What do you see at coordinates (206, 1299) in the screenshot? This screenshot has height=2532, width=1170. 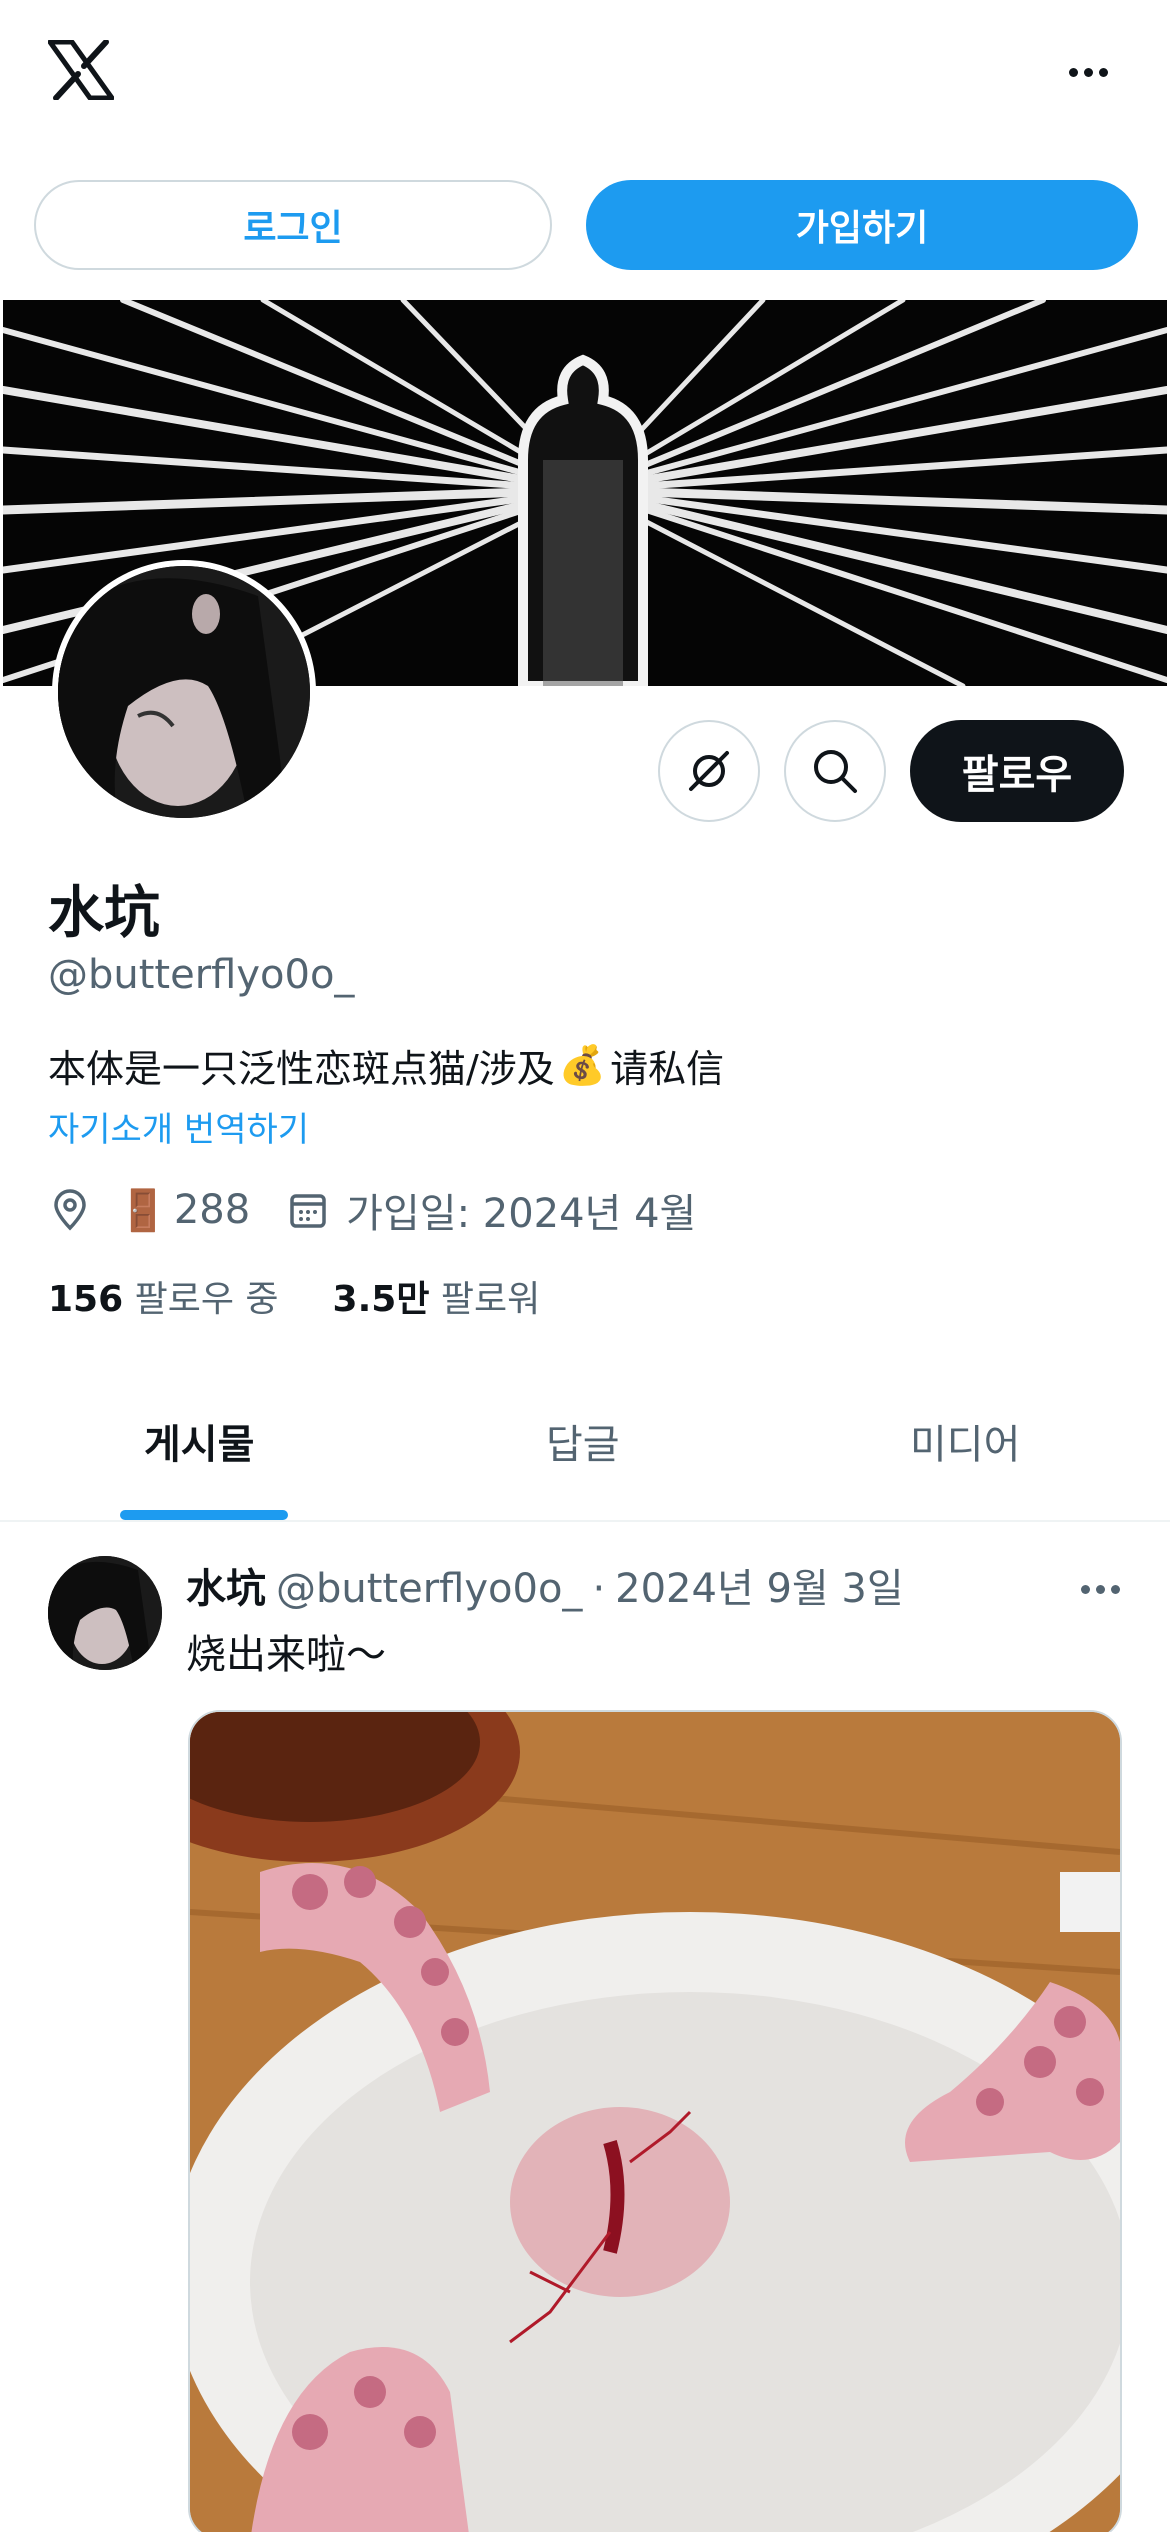 I see `following-label: 팔로우 중` at bounding box center [206, 1299].